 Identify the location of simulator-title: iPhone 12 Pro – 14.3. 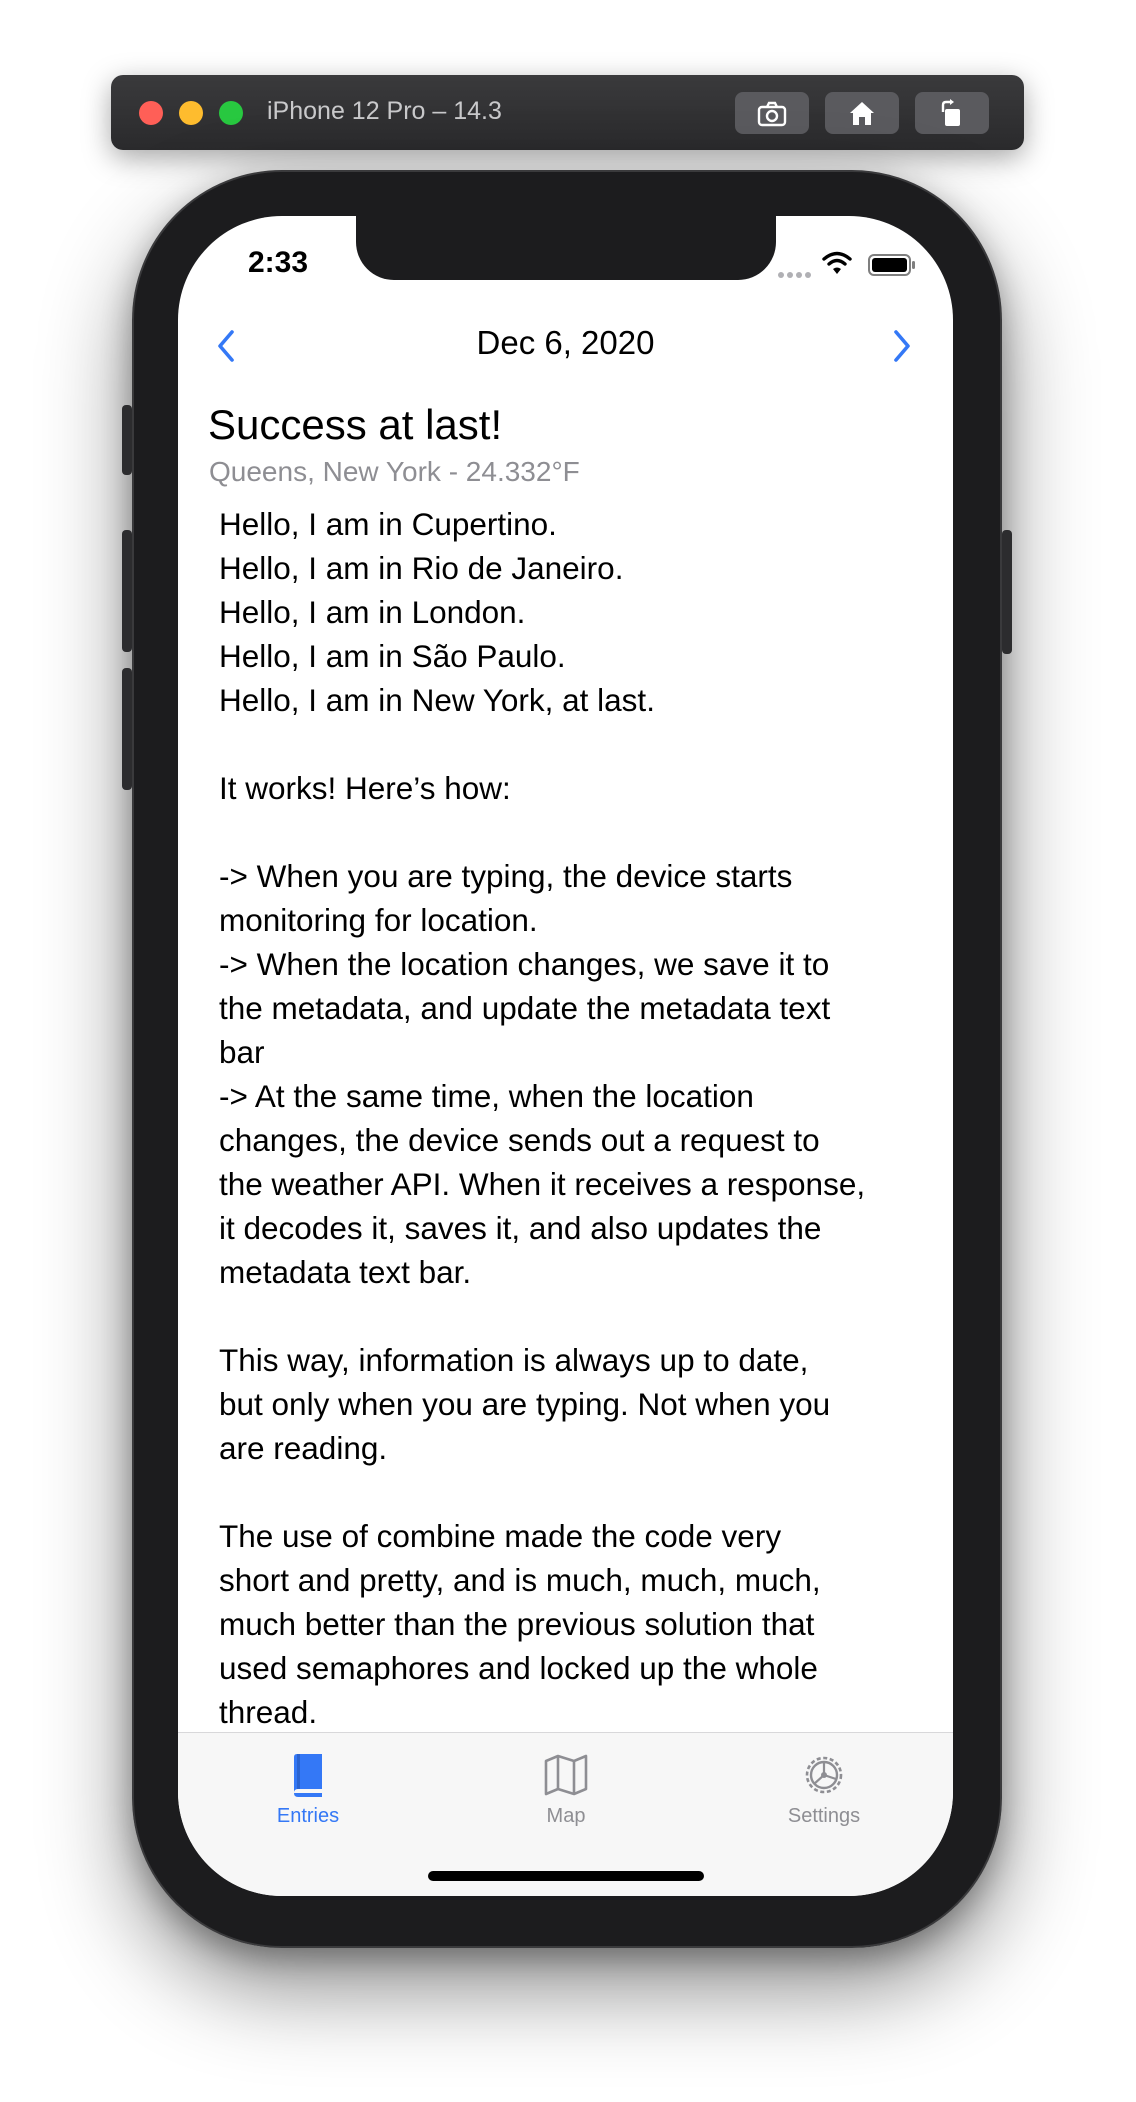
(384, 111).